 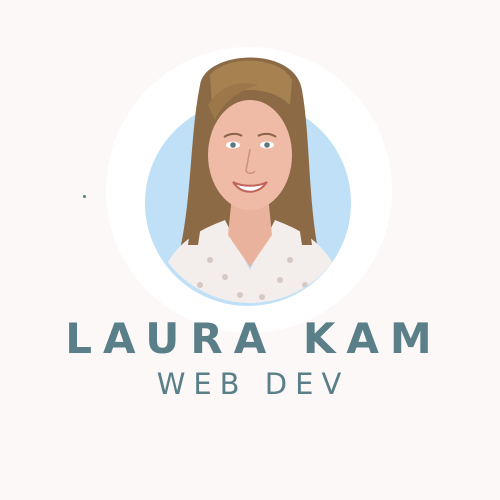 What do you see at coordinates (254, 338) in the screenshot?
I see `brand-name: LAURA KAM` at bounding box center [254, 338].